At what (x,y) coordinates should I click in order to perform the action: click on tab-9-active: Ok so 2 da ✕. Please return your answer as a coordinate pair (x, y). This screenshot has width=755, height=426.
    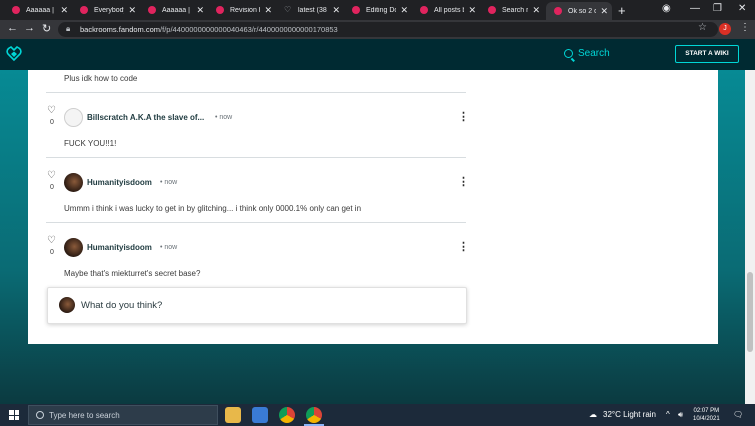
    Looking at the image, I should click on (579, 11).